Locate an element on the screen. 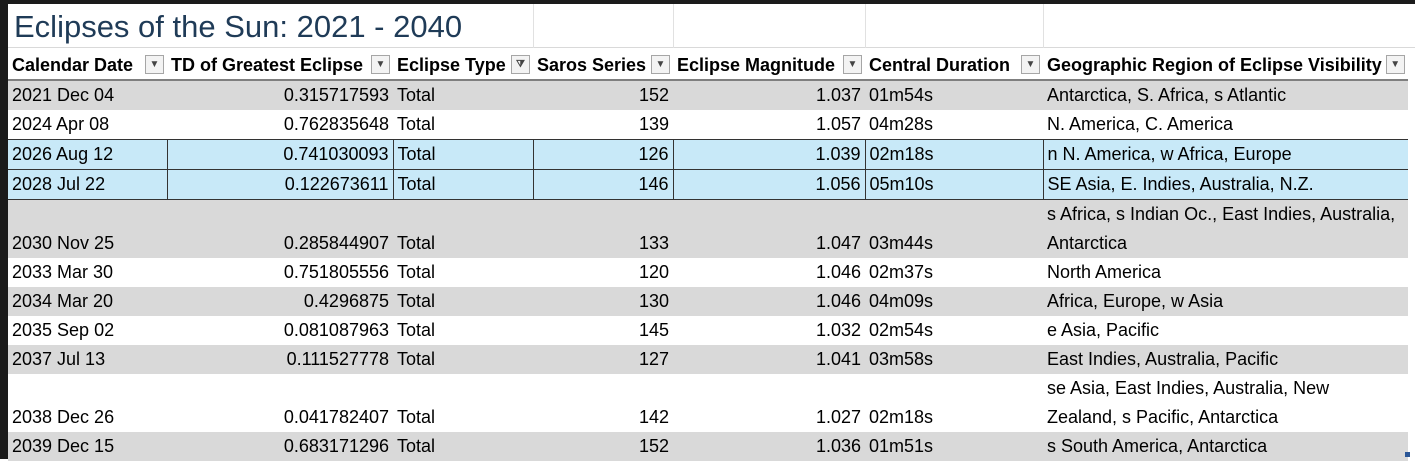 This screenshot has width=1415, height=461. header-td-greatest-eclipse: TD of Greatest Eclipse ▼ is located at coordinates (280, 66).